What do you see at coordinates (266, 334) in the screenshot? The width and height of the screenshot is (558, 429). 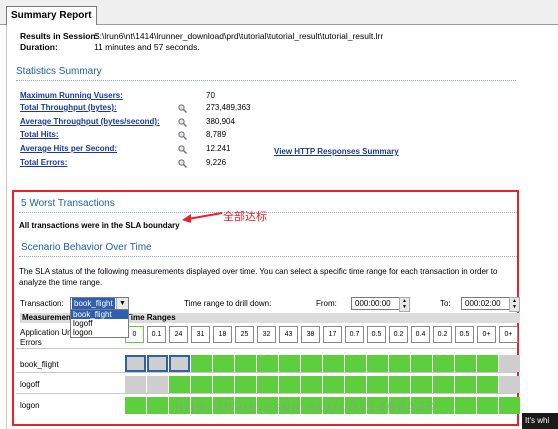 I see `error-value-cell: 32` at bounding box center [266, 334].